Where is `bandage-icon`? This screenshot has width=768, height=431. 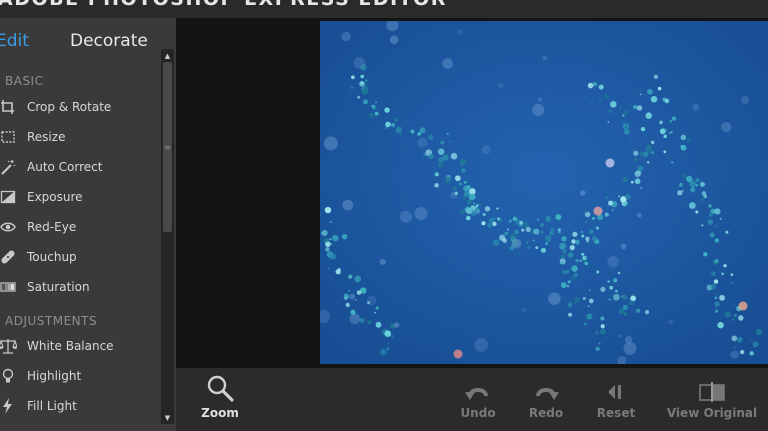 bandage-icon is located at coordinates (9, 257).